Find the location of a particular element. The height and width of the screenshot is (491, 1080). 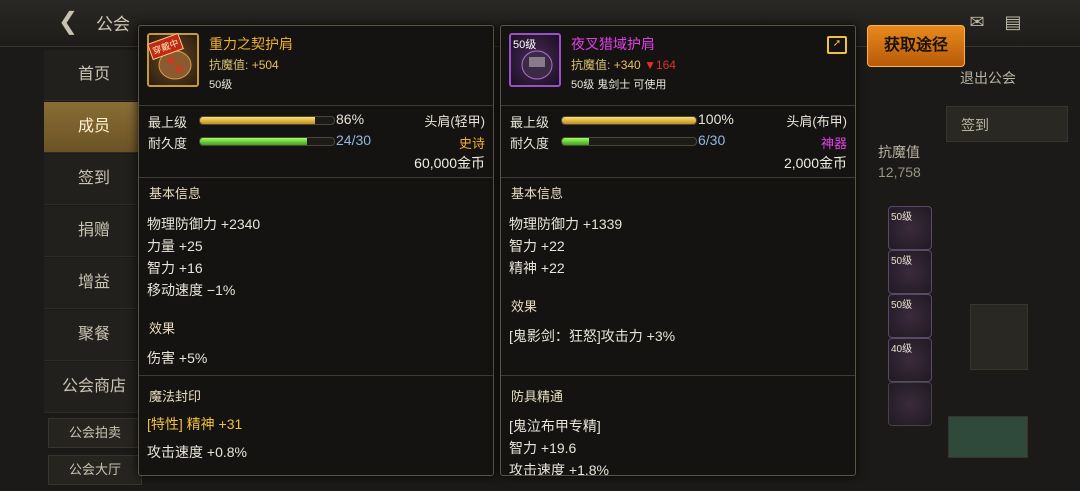

attribute-line: 智力 +16 is located at coordinates (175, 268).